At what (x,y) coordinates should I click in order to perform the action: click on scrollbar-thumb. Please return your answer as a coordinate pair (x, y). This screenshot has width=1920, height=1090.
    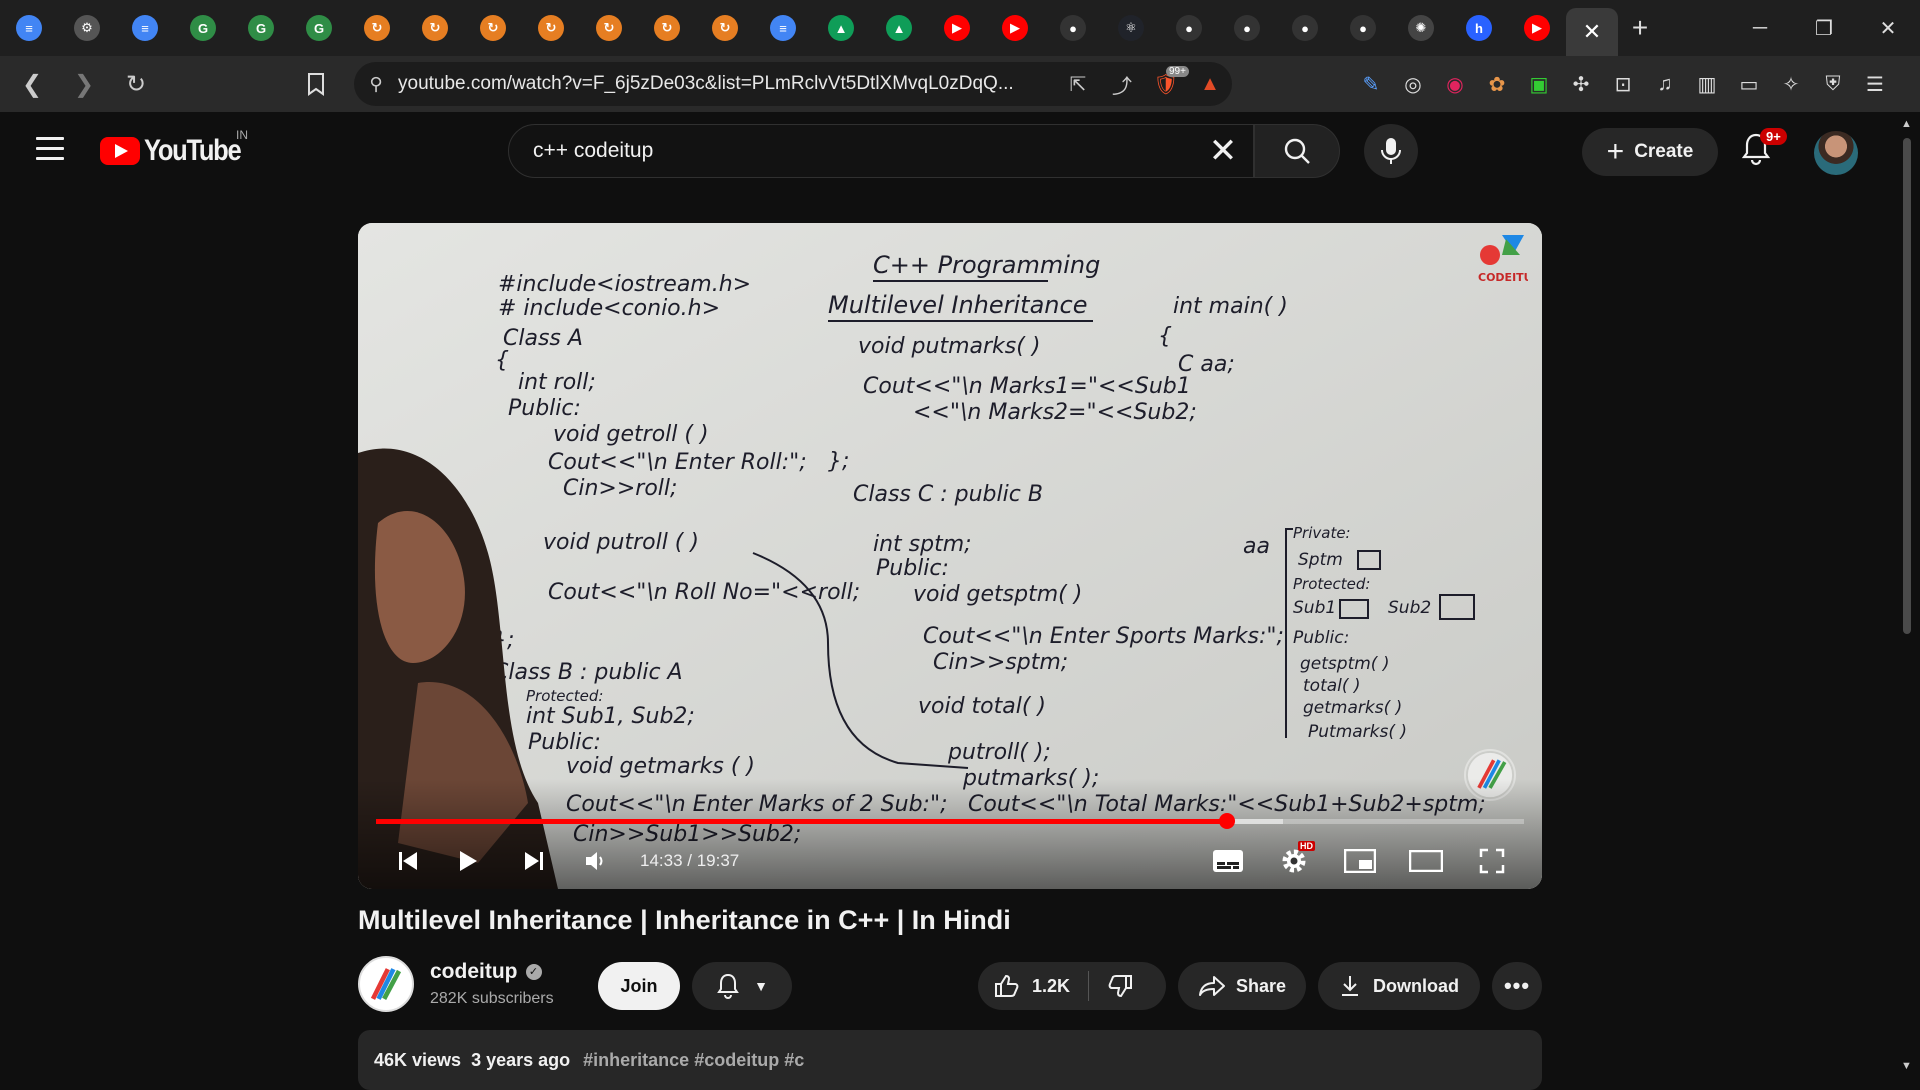
    Looking at the image, I should click on (1907, 386).